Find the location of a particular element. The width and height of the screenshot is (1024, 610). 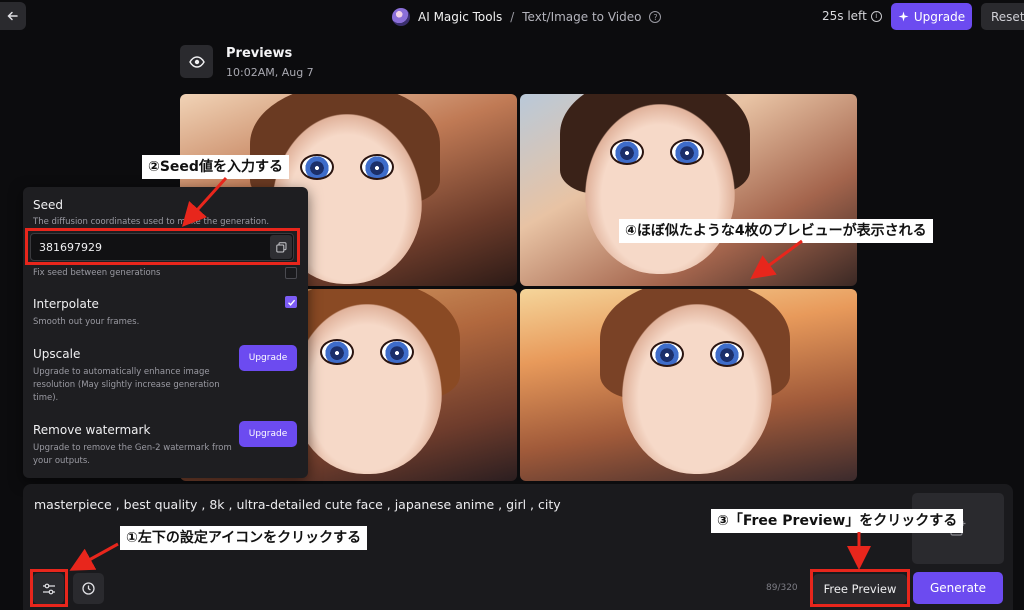

upscale-upgrade-button: Upgrade is located at coordinates (268, 358).